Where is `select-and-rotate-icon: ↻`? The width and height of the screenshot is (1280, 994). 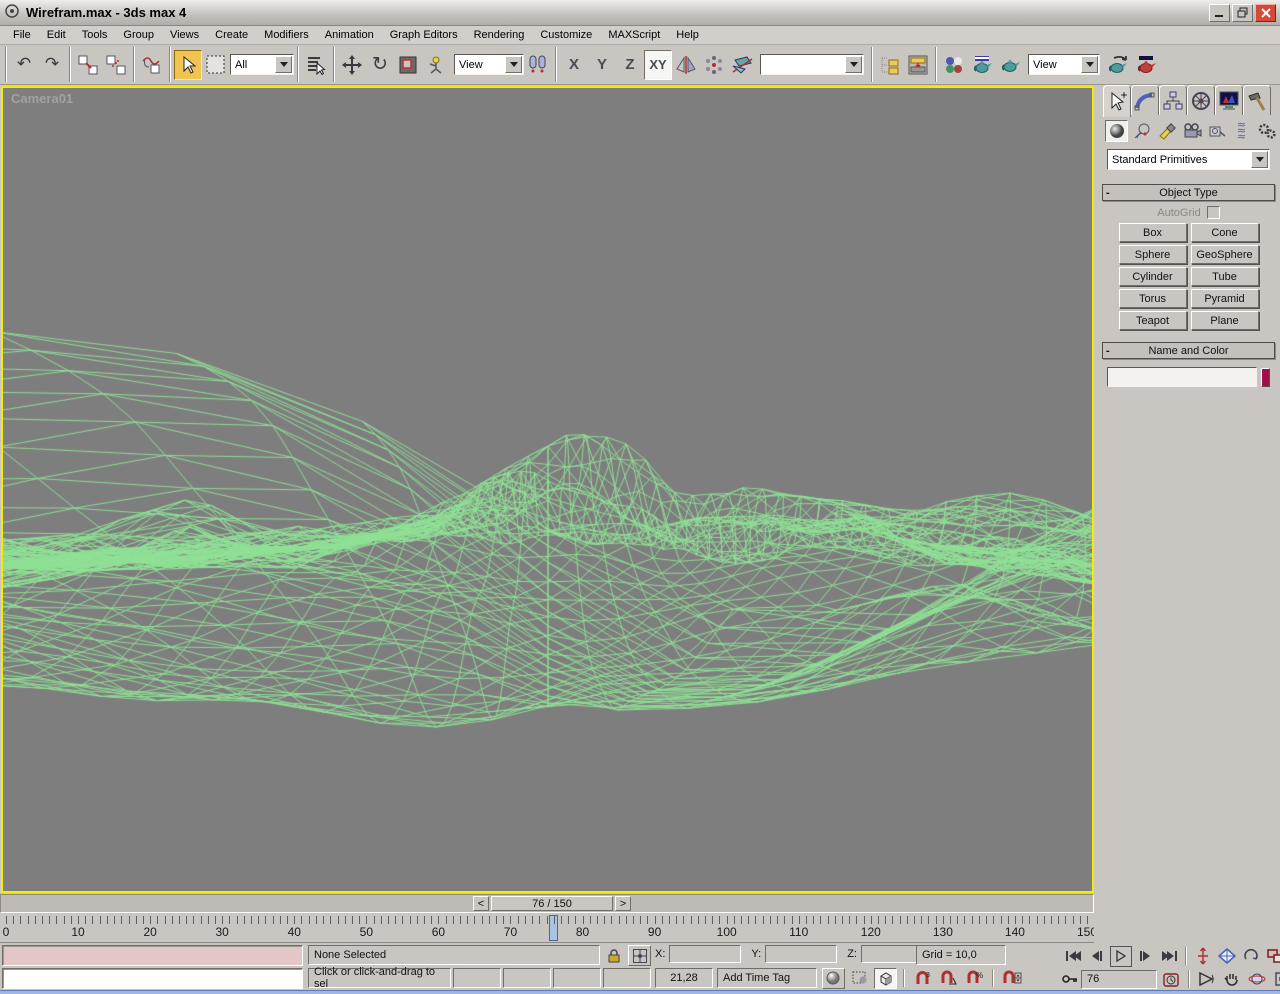 select-and-rotate-icon: ↻ is located at coordinates (380, 65).